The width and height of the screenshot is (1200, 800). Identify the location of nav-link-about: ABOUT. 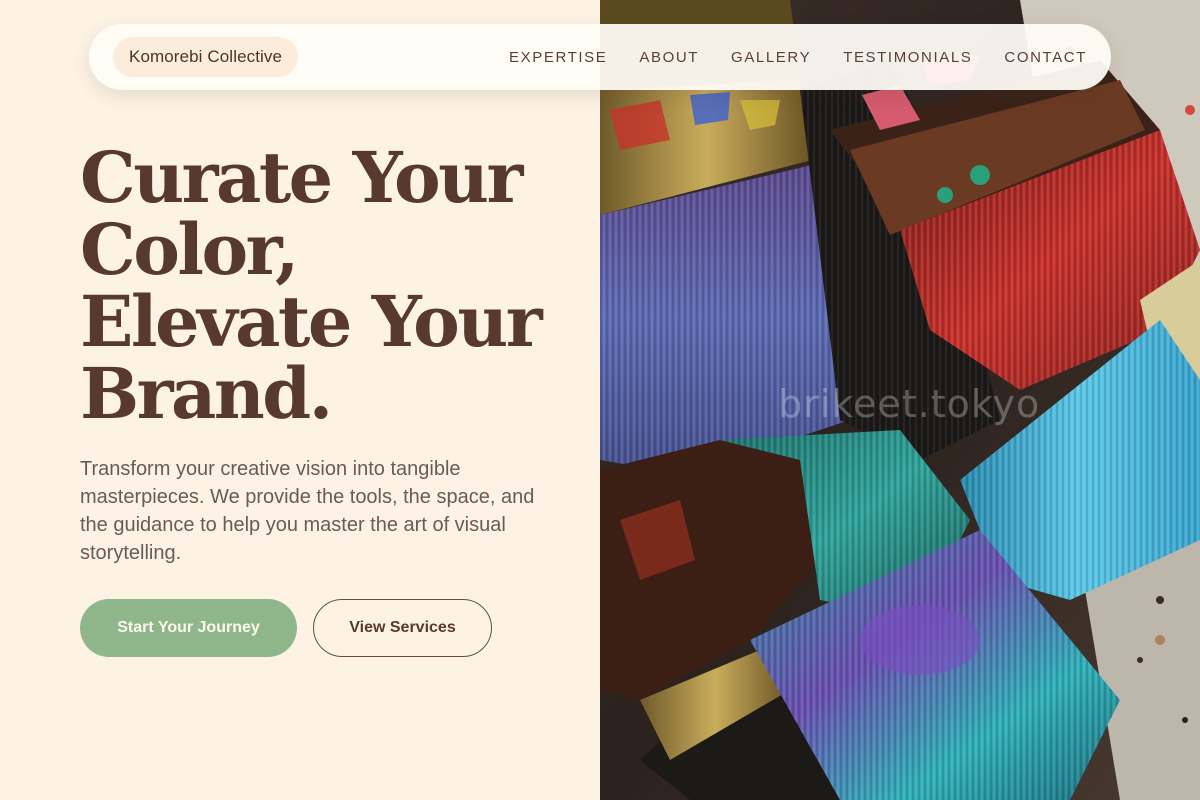
(669, 57).